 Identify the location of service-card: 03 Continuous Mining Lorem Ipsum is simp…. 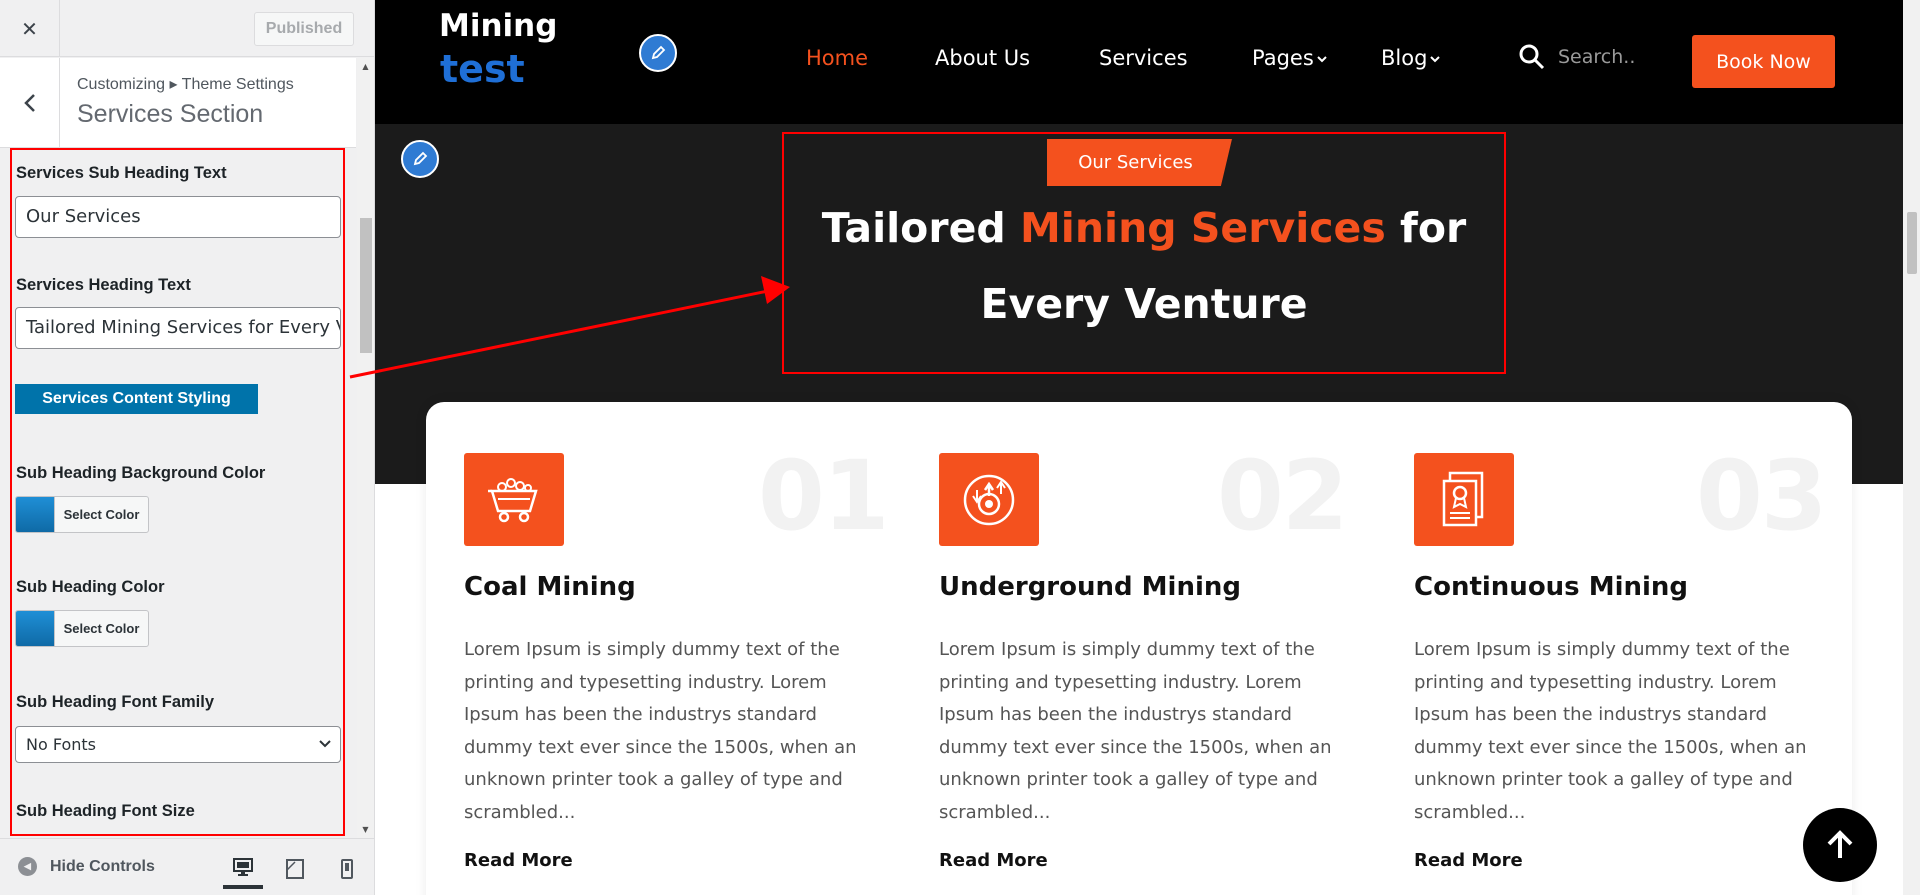
(1621, 648).